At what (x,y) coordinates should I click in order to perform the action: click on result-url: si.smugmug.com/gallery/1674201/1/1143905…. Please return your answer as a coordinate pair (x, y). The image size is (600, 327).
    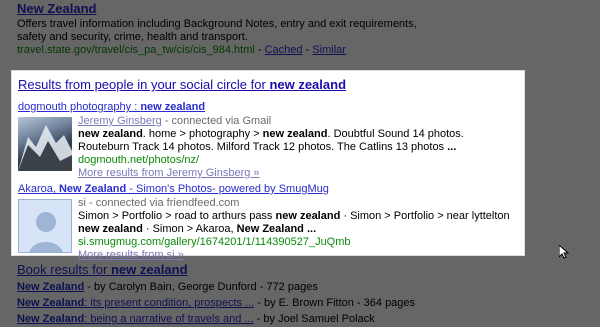
    Looking at the image, I should click on (214, 242).